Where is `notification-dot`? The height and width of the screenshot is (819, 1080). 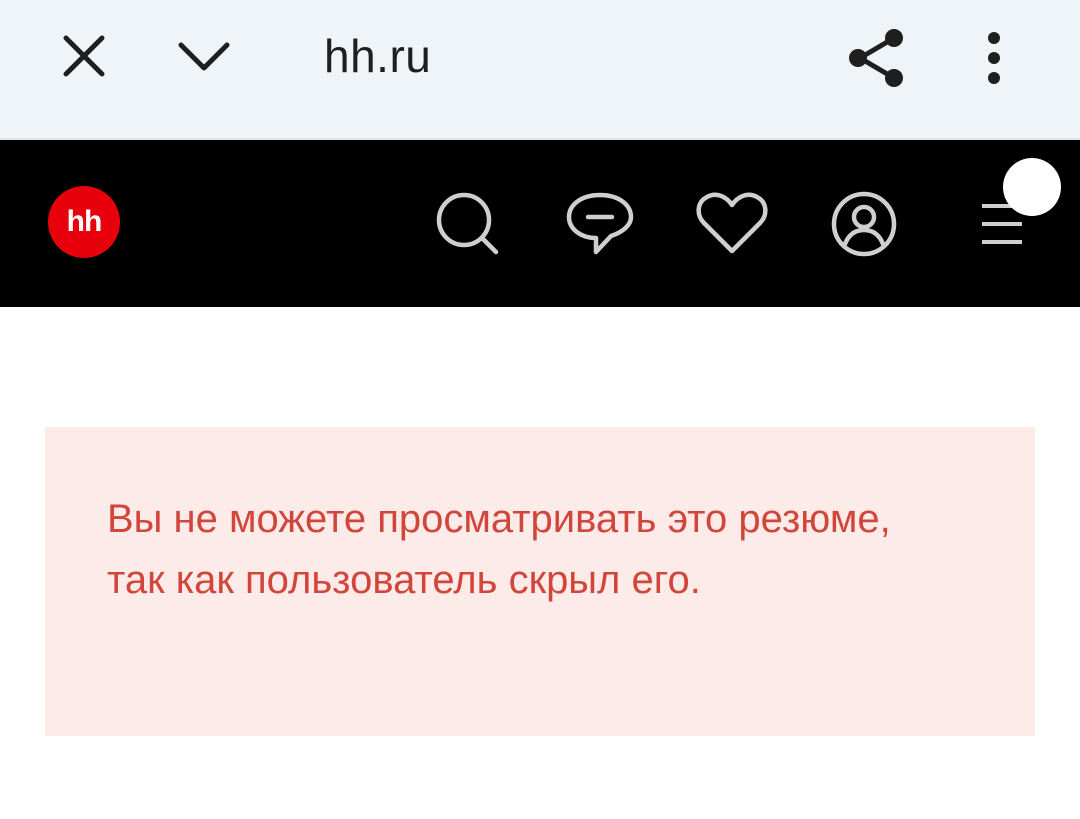 notification-dot is located at coordinates (1032, 187).